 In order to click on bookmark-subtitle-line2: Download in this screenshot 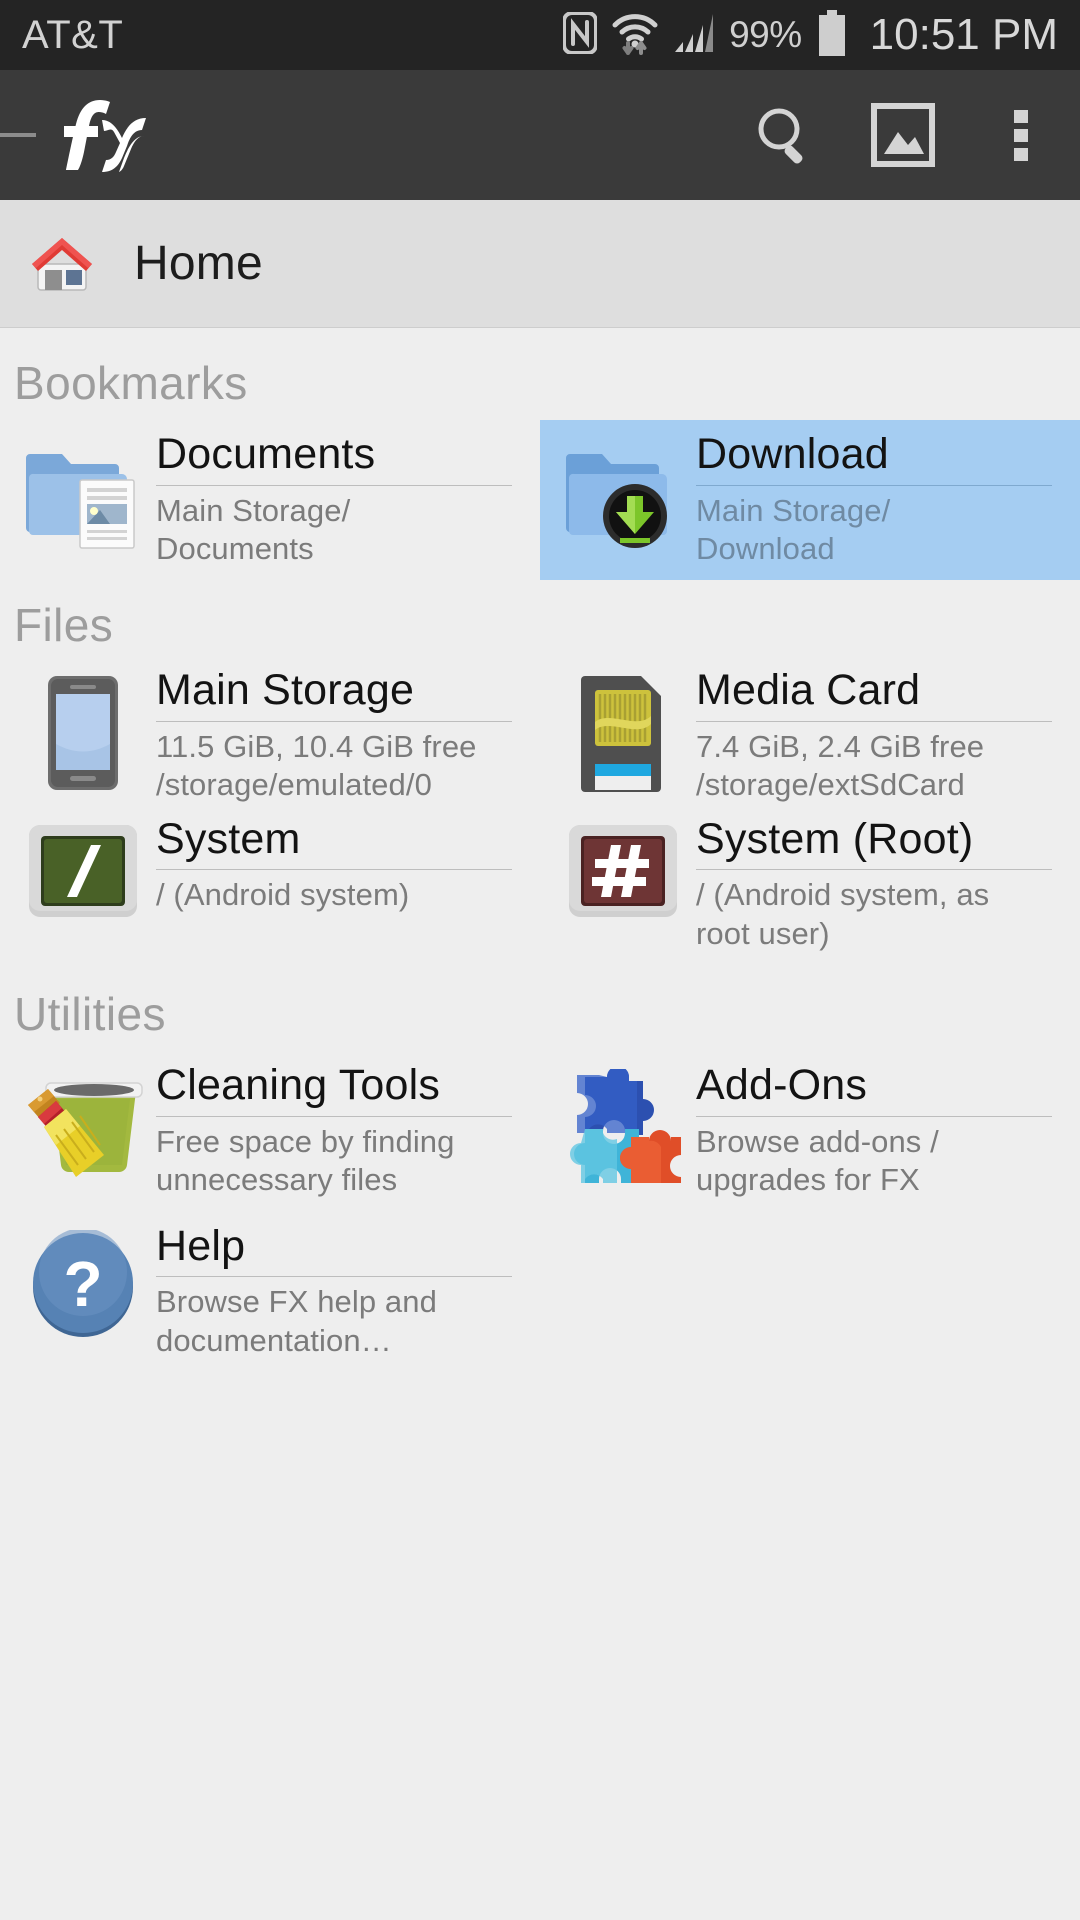, I will do `click(765, 549)`.